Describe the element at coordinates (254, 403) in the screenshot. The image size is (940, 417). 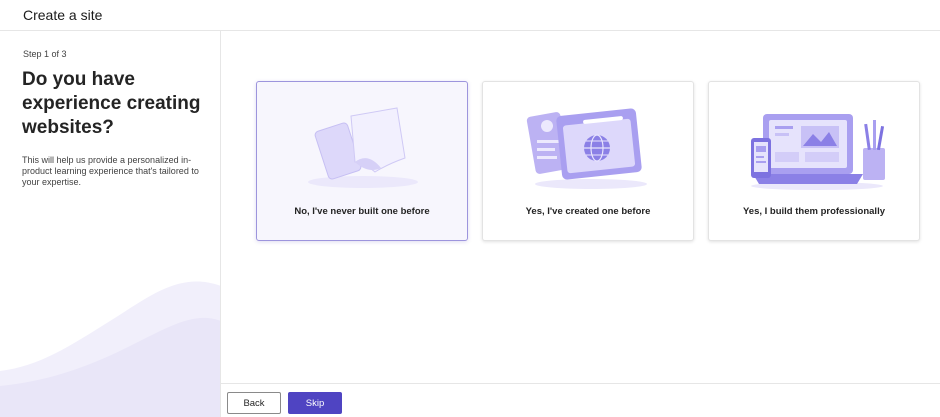
I see `back-button: Back` at that location.